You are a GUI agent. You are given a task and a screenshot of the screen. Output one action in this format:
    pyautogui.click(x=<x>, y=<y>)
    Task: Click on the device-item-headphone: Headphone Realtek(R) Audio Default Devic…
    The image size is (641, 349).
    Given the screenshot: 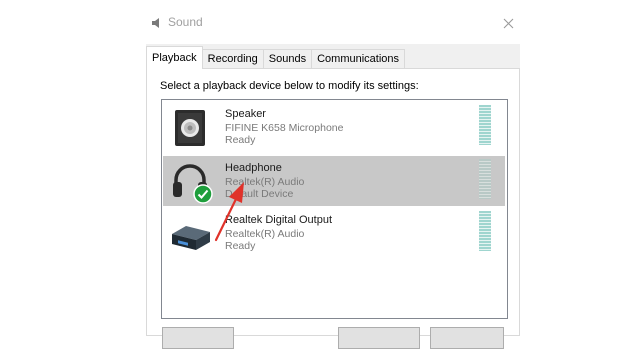 What is the action you would take?
    pyautogui.click(x=334, y=181)
    